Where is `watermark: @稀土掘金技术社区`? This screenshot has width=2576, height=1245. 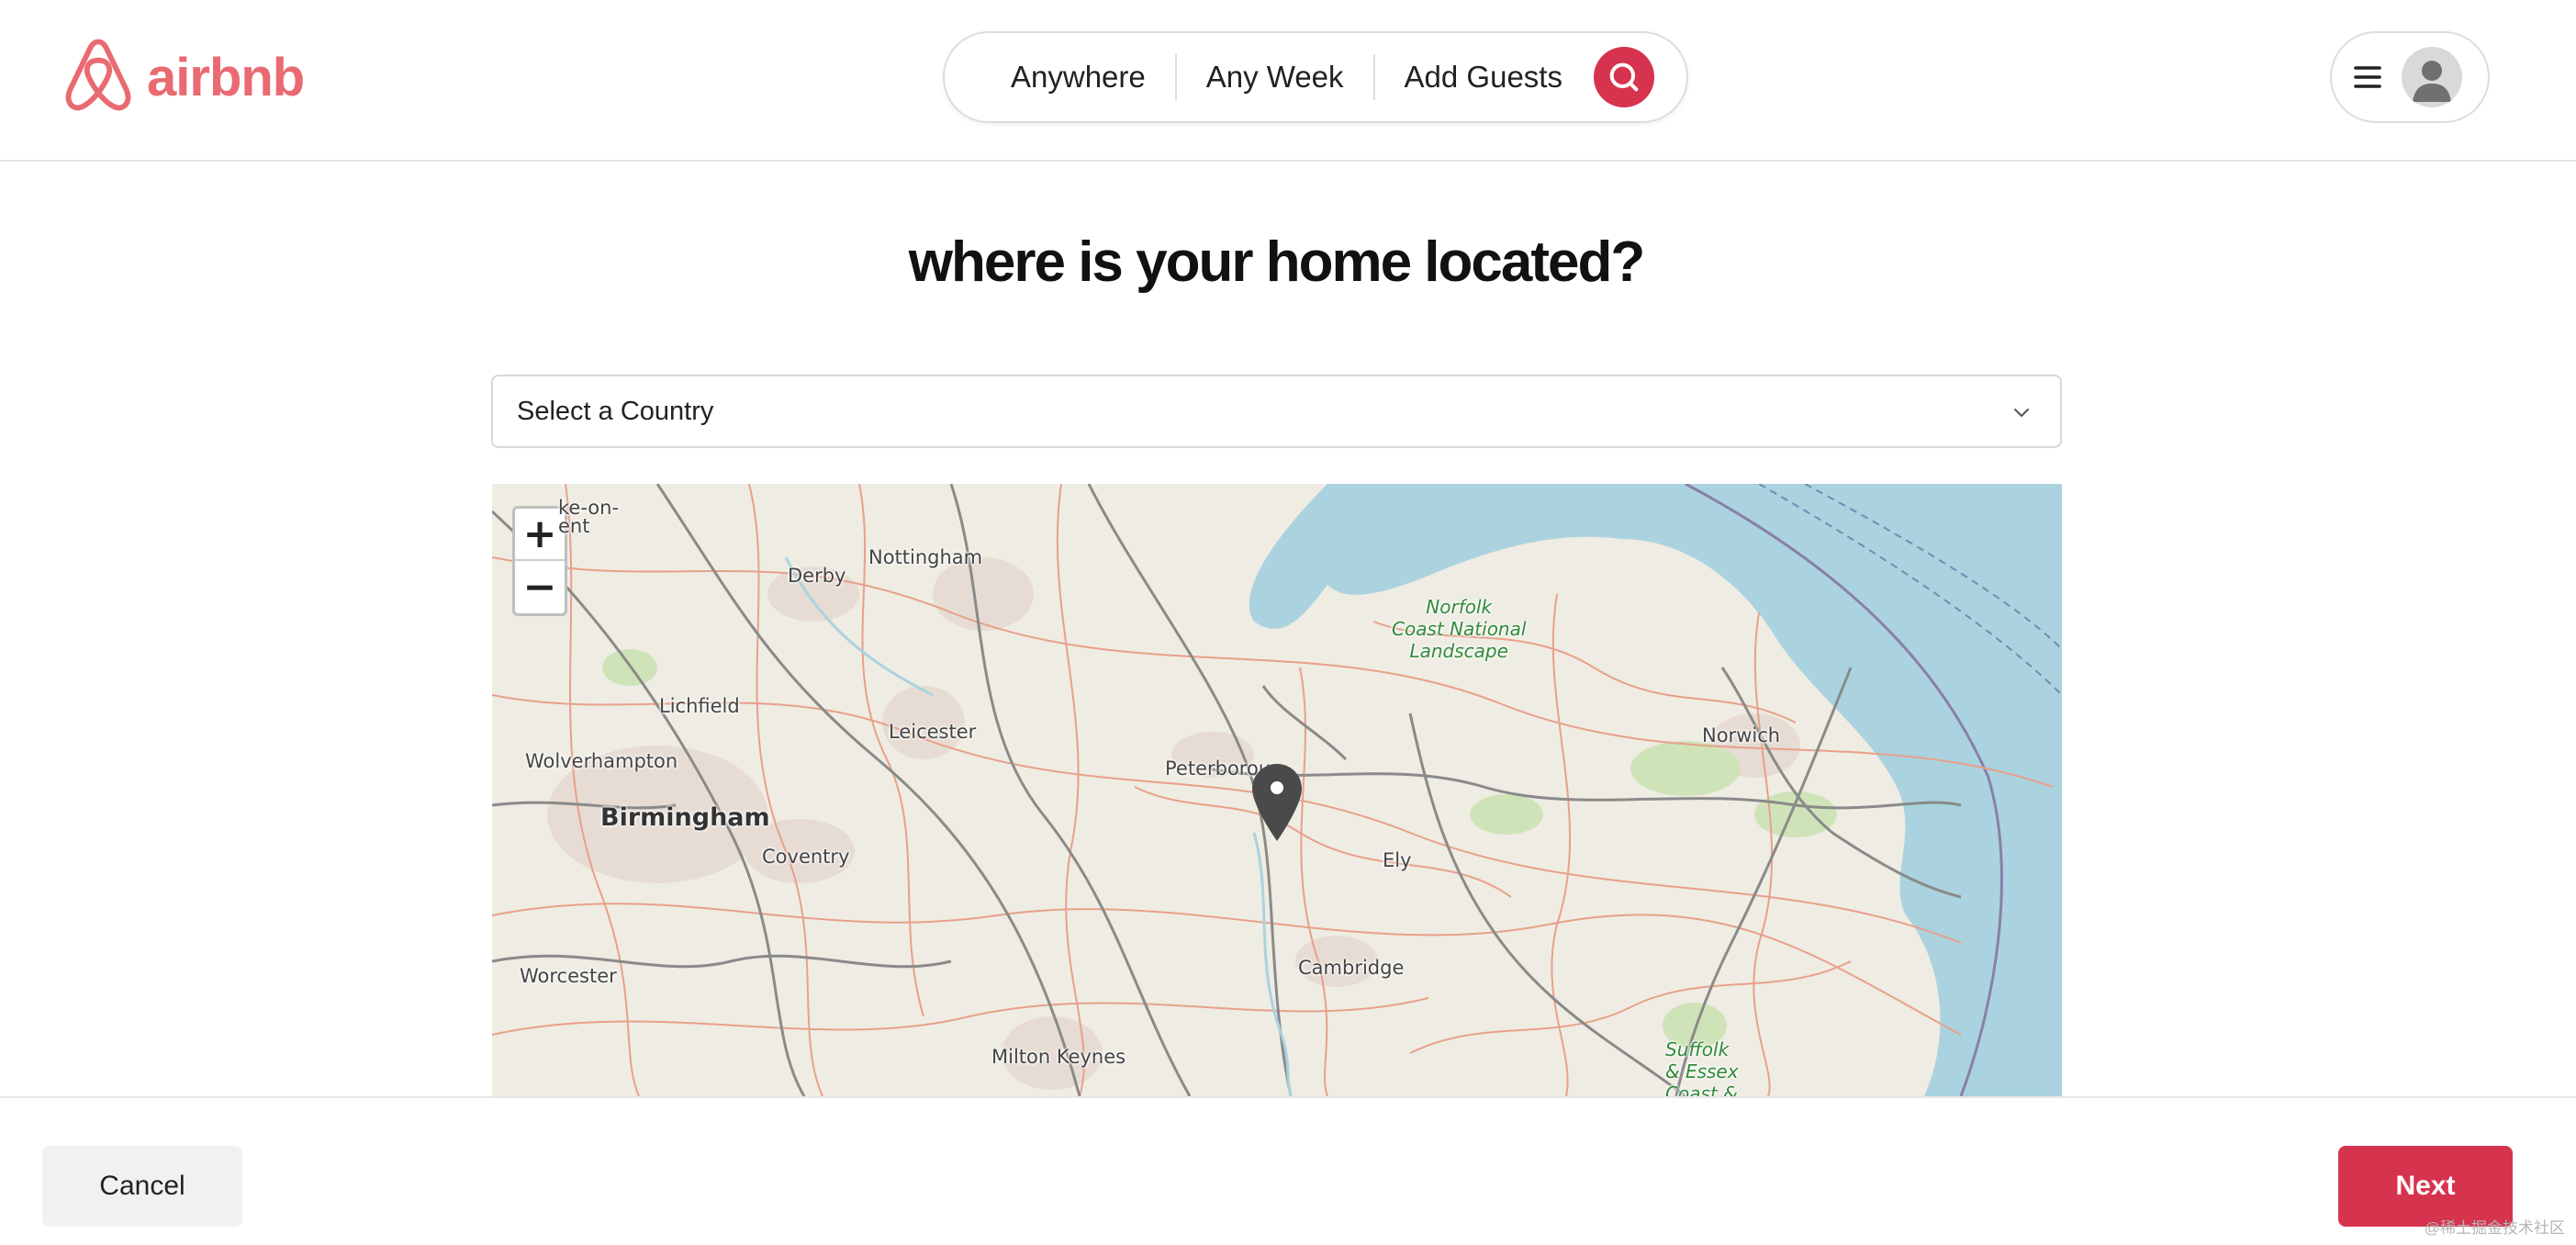
watermark: @稀土掘金技术社区 is located at coordinates (2494, 1228).